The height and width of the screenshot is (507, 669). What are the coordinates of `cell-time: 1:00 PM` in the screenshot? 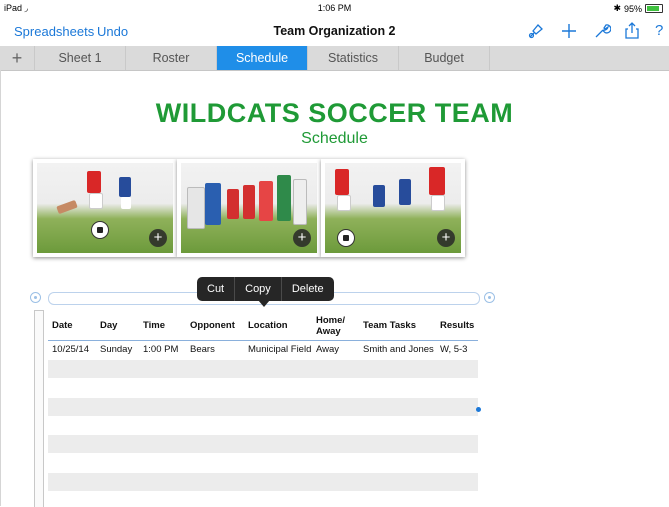 It's located at (160, 349).